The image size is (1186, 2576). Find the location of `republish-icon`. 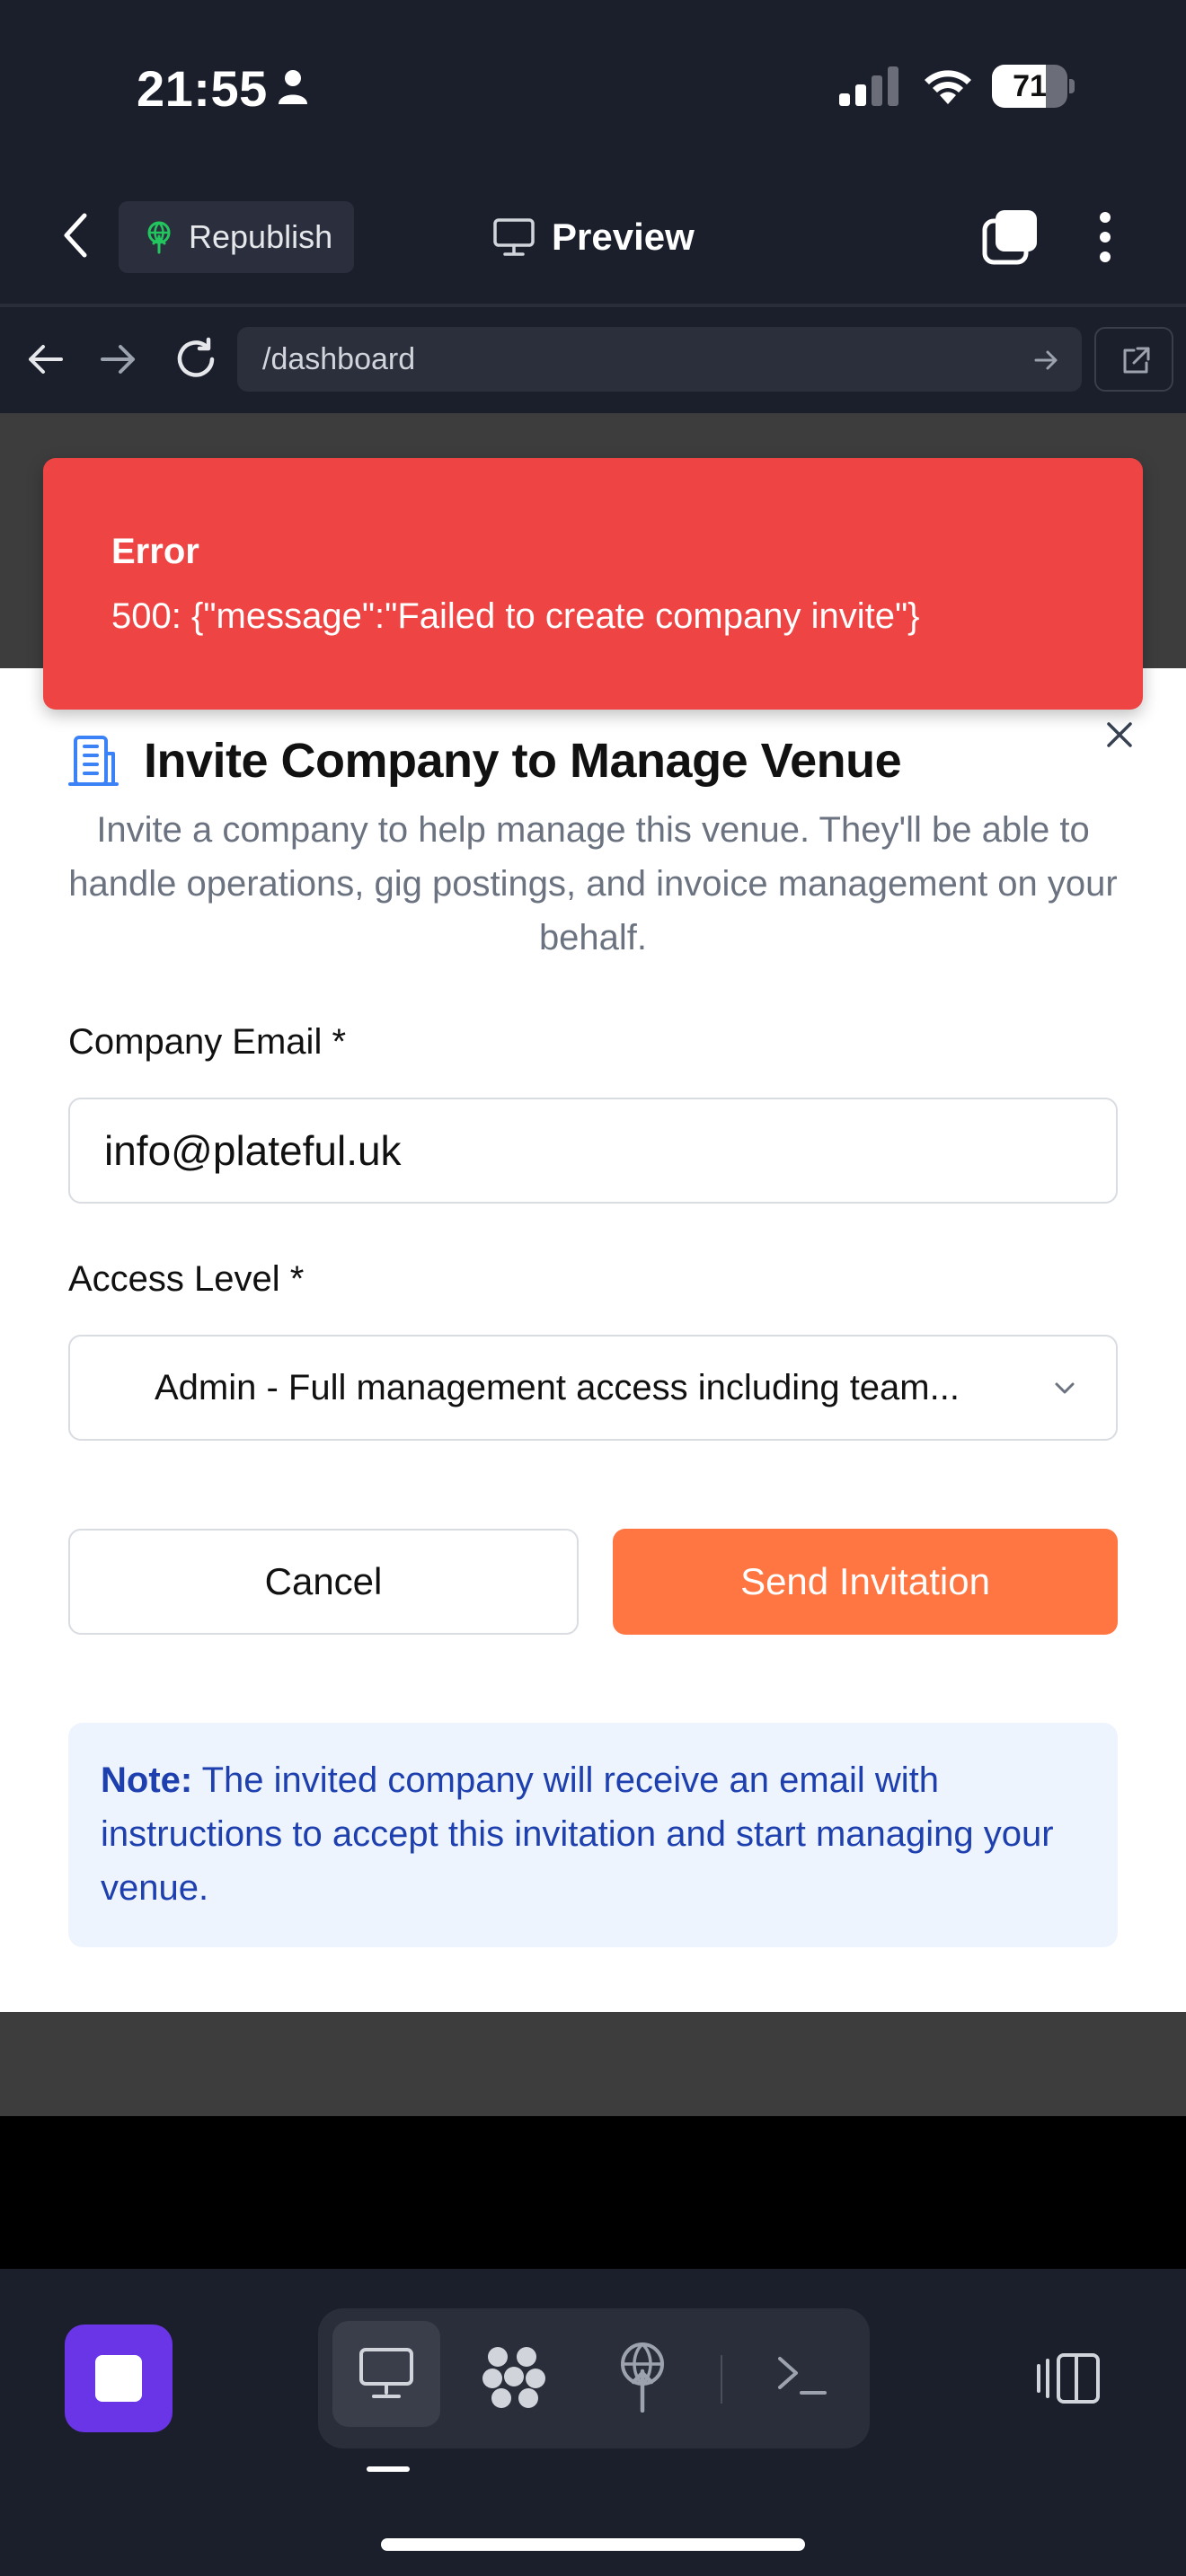

republish-icon is located at coordinates (159, 237).